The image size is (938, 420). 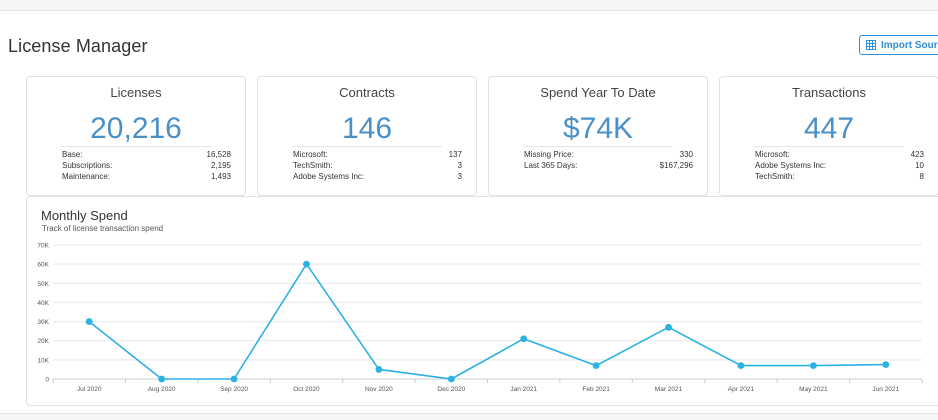 I want to click on y-tick-label: 30K, so click(x=43, y=322).